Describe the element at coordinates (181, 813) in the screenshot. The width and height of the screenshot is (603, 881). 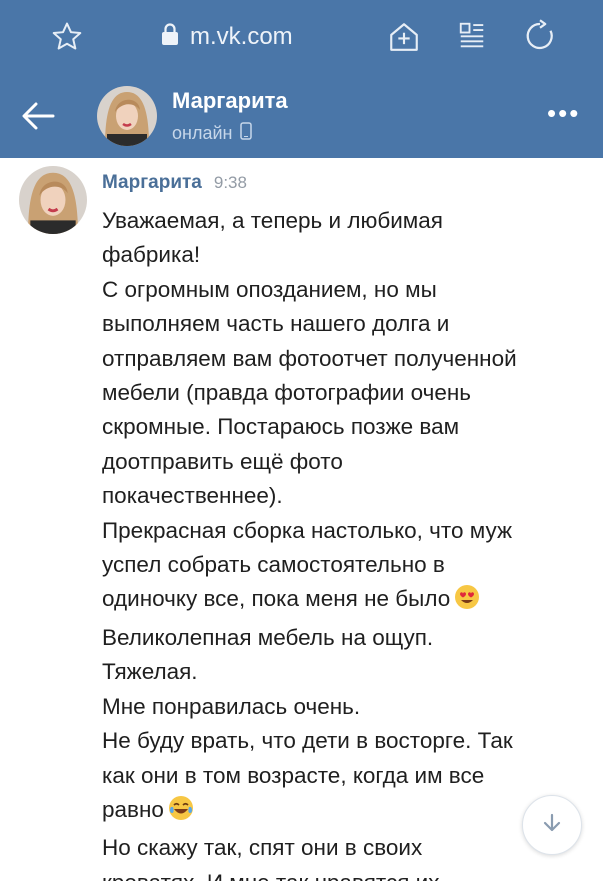
I see `tears-of-joy-emoji` at that location.